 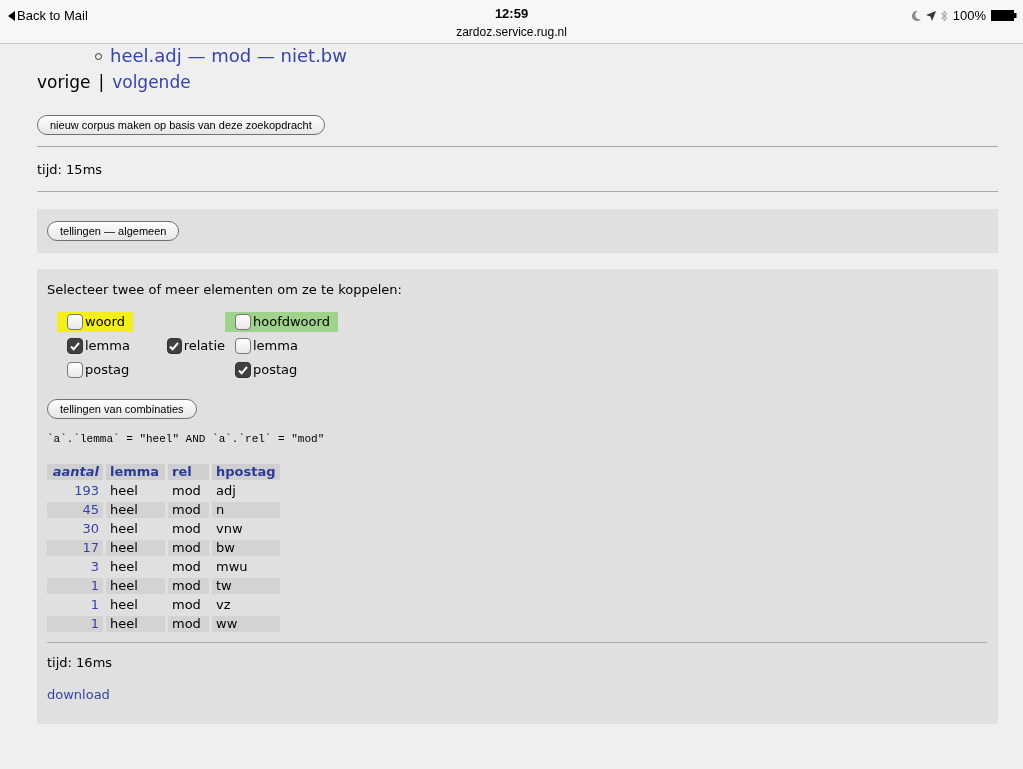 What do you see at coordinates (204, 345) in the screenshot?
I see `option-label: relatie` at bounding box center [204, 345].